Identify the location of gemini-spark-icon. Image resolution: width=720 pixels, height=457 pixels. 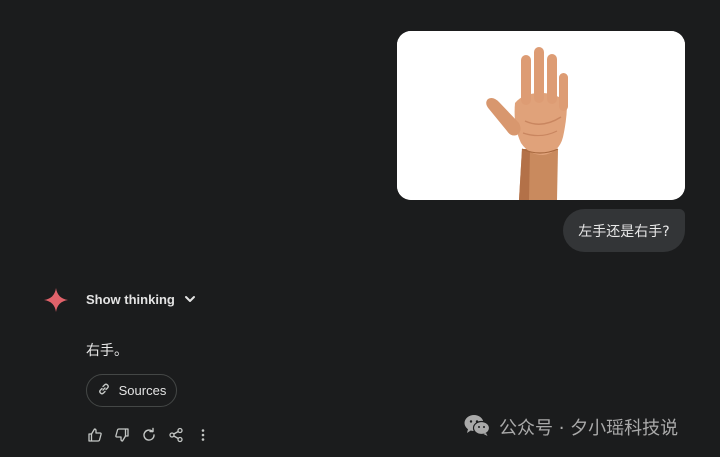
(56, 300).